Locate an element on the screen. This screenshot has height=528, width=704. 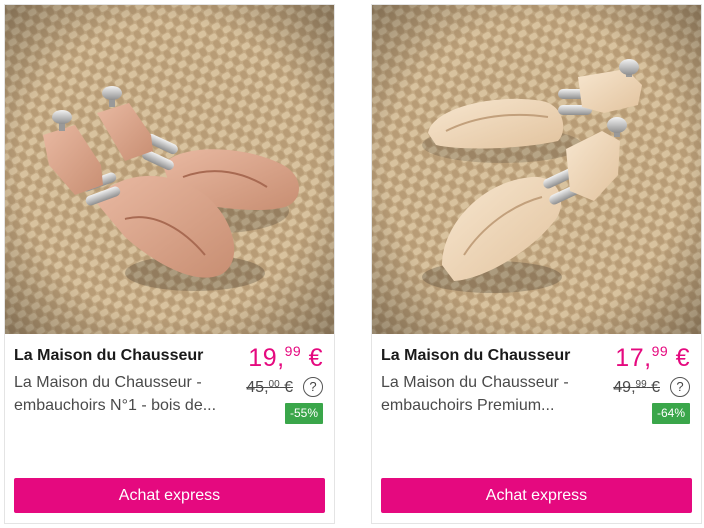
price-main: 19, is located at coordinates (266, 358).